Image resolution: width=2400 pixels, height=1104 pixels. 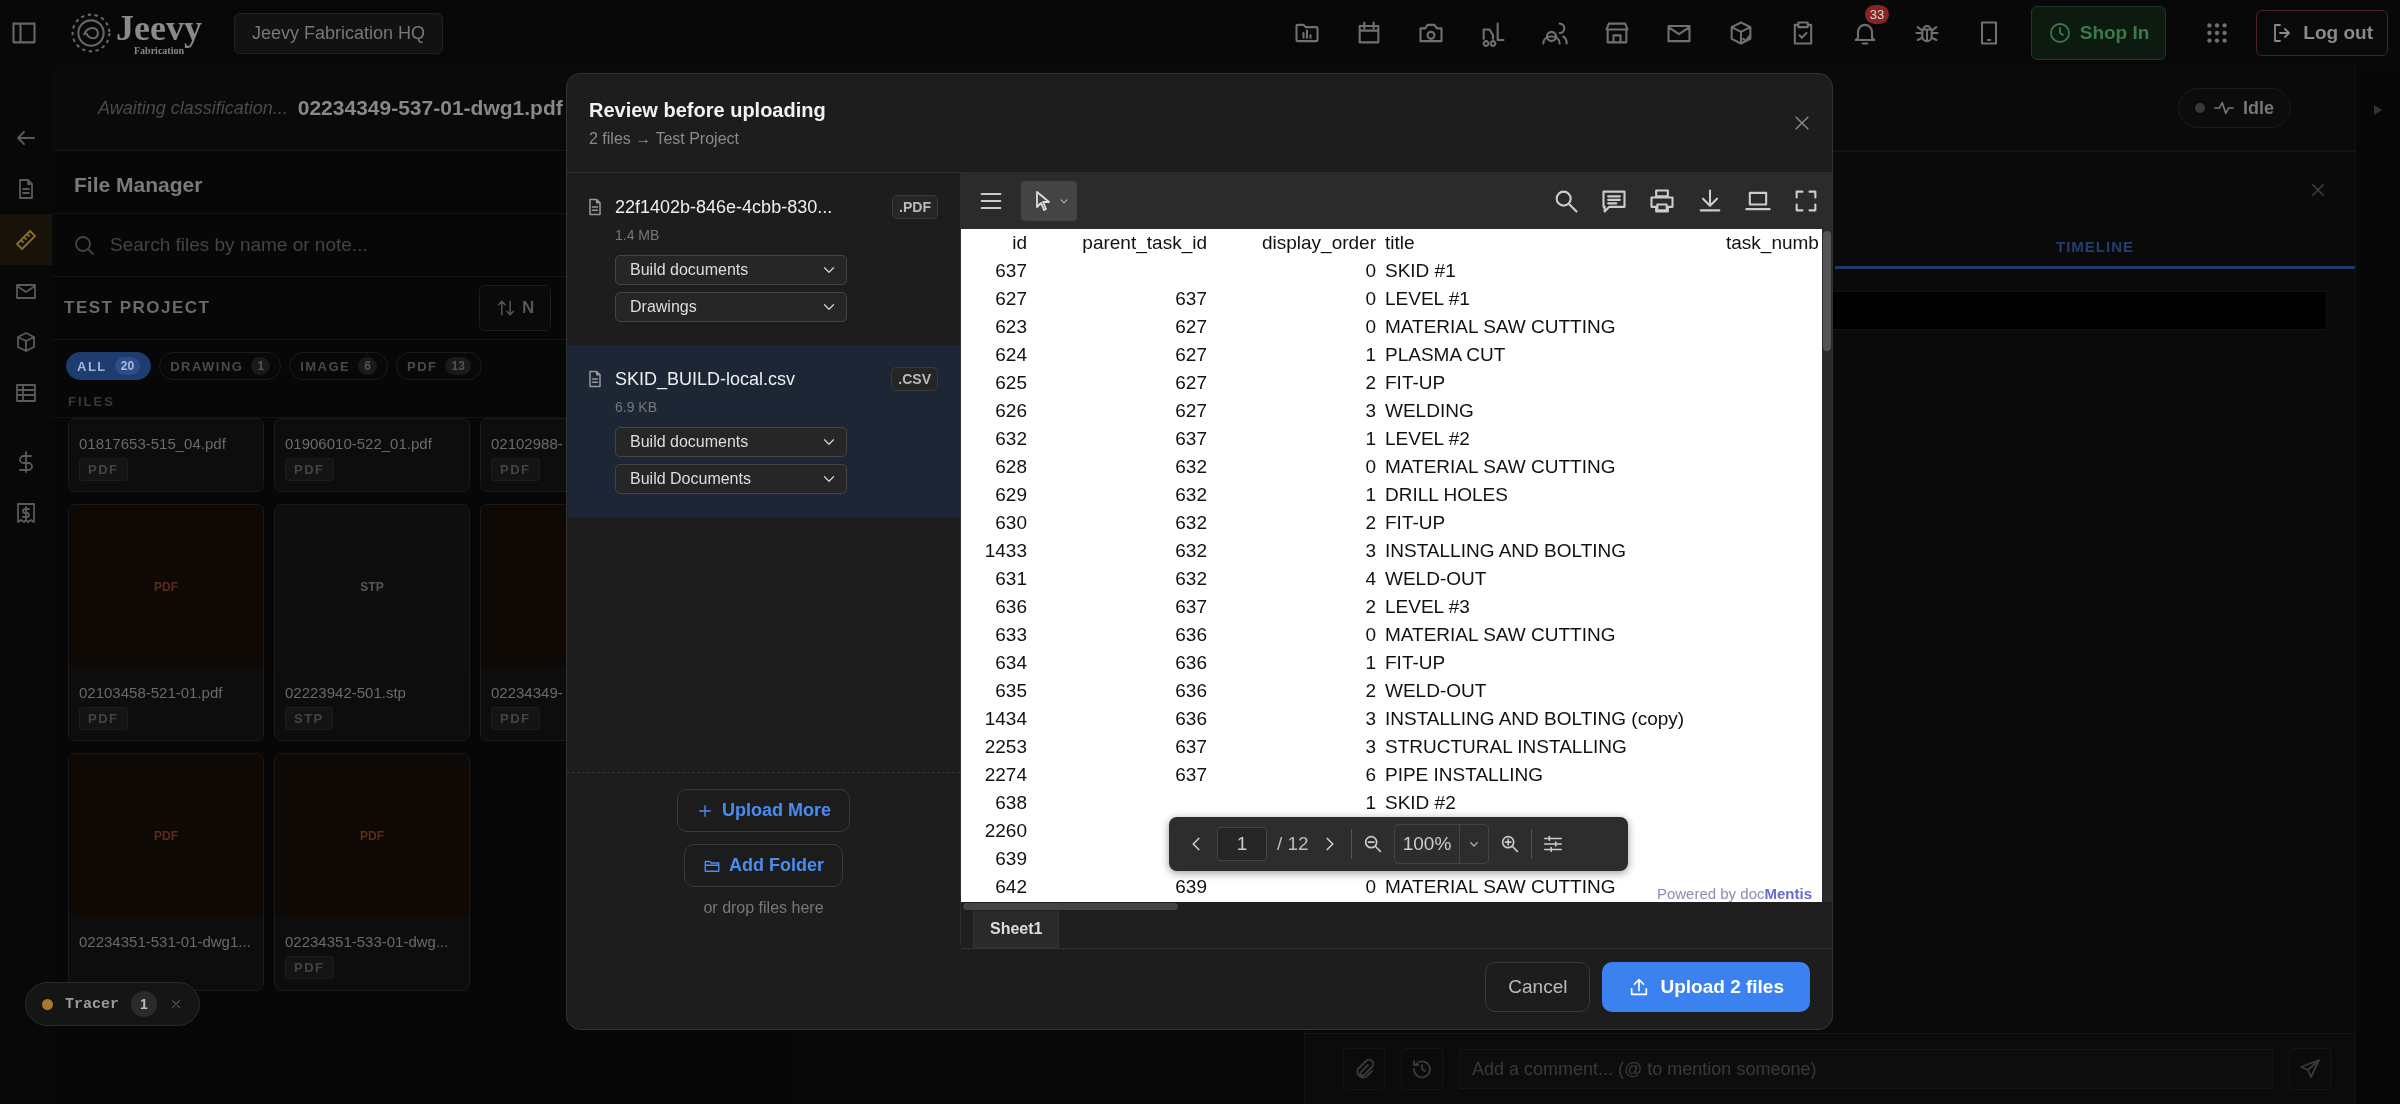 What do you see at coordinates (430, 108) in the screenshot?
I see `document-filename: 02234349-537-01-dwg1.pdf` at bounding box center [430, 108].